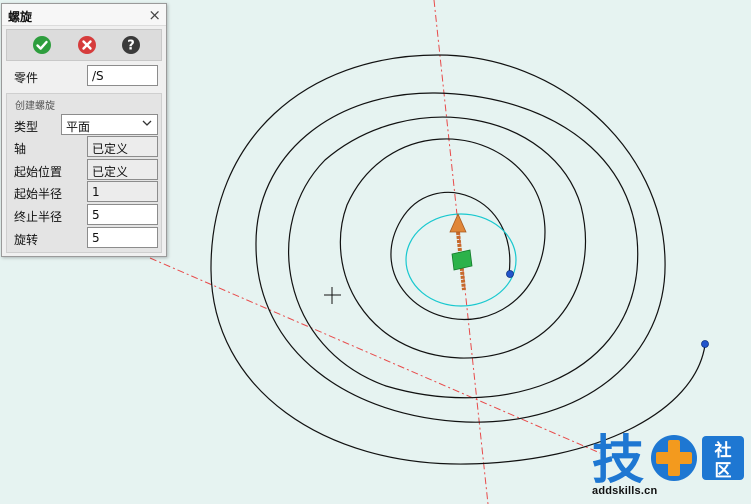 The width and height of the screenshot is (751, 504). I want to click on type-row: 类型 平面, so click(84, 124).